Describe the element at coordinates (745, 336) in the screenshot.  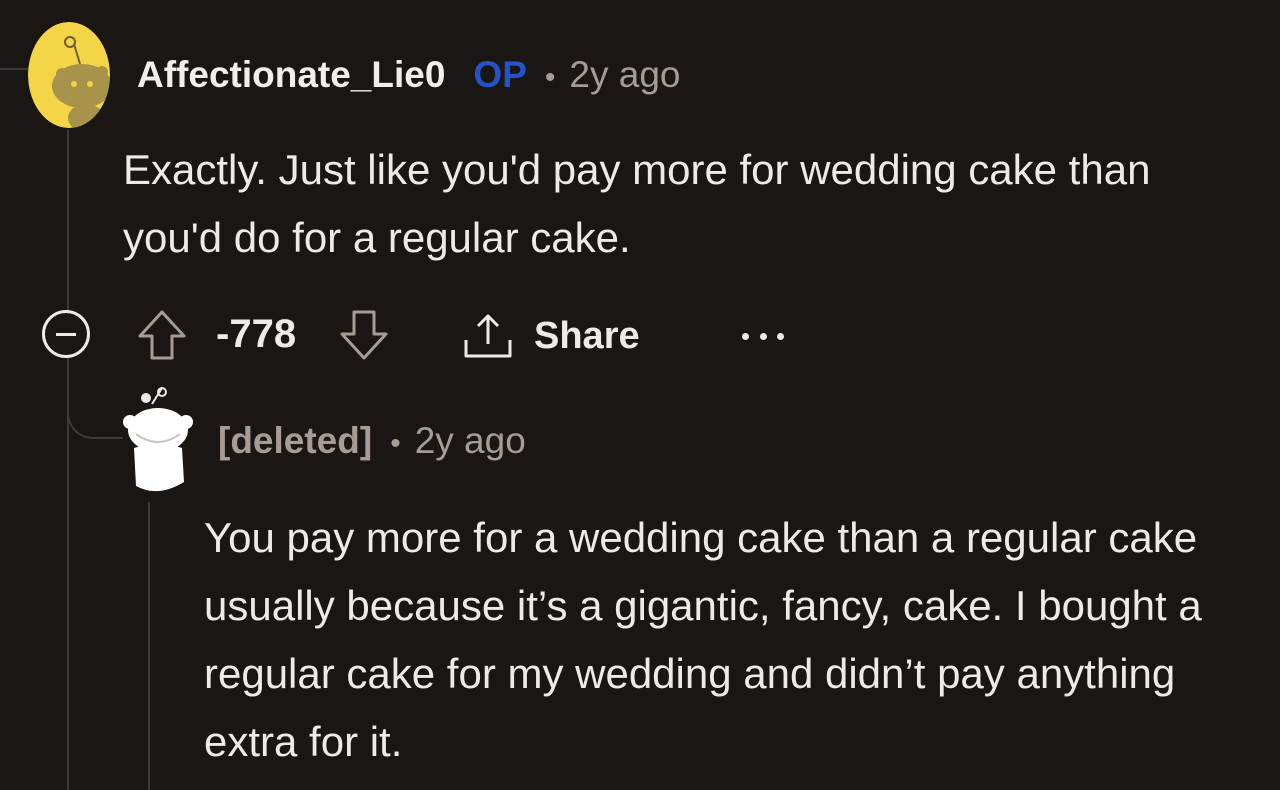
I see `ellipsis-icon` at that location.